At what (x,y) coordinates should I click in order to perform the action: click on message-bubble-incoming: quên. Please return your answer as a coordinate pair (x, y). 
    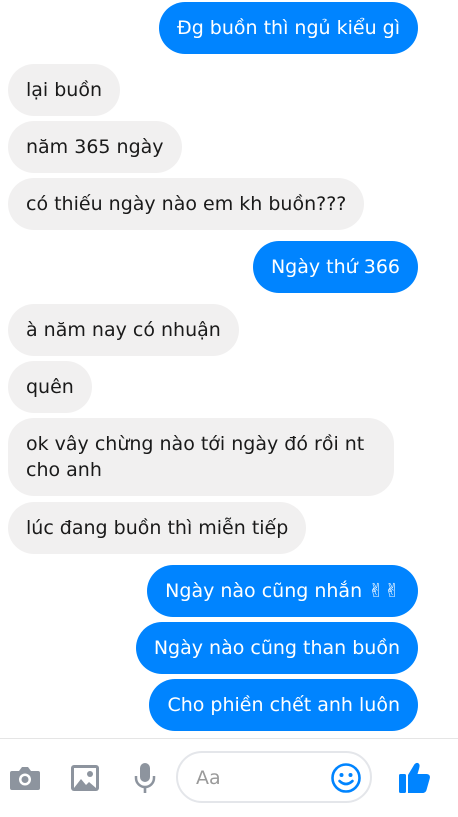
    Looking at the image, I should click on (50, 387).